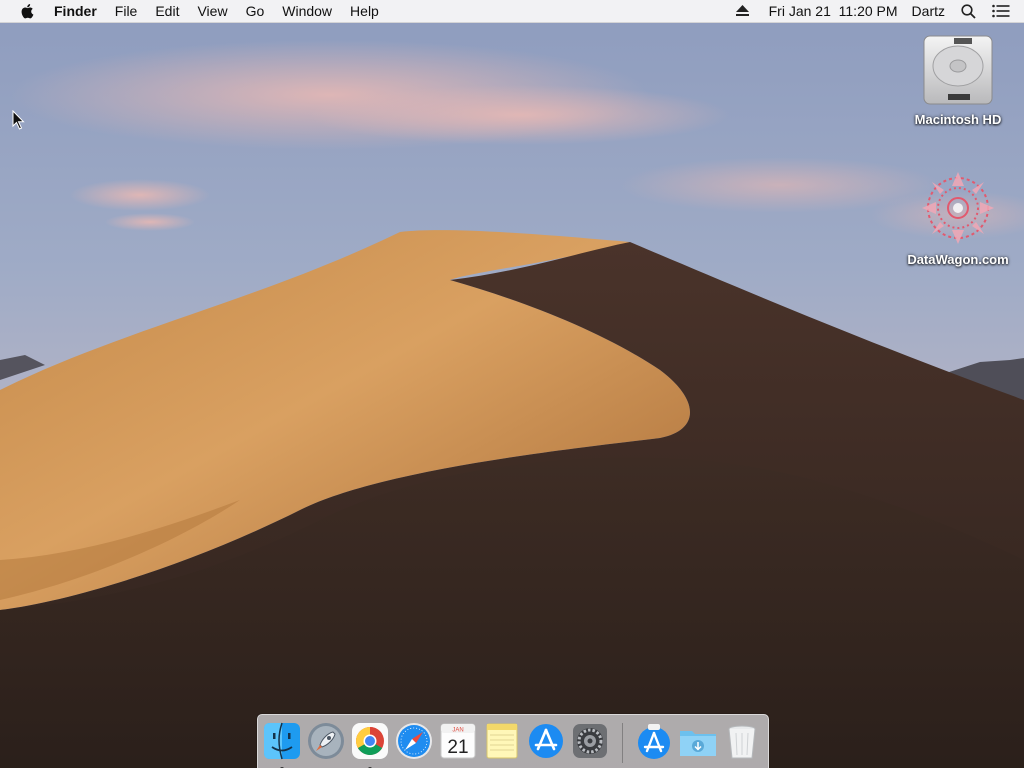 Image resolution: width=1024 pixels, height=768 pixels. I want to click on dock: JAN 21, so click(513, 741).